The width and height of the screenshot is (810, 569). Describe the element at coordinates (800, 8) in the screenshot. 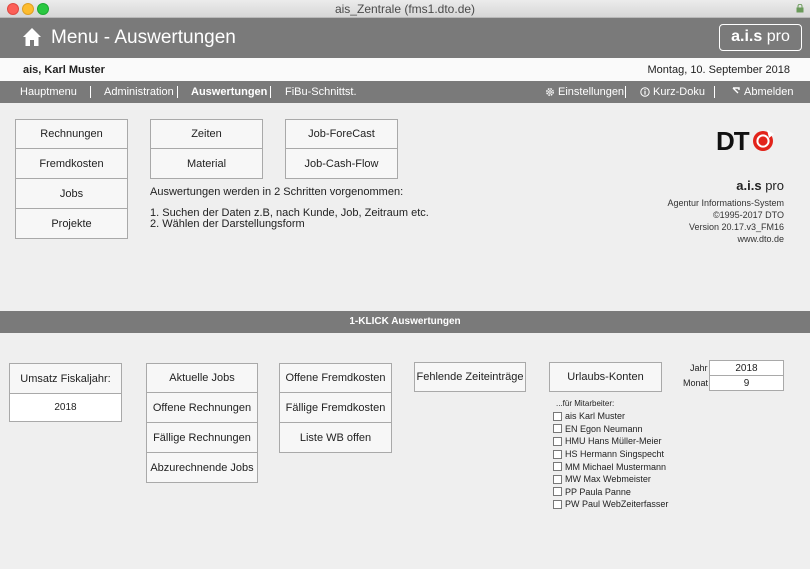

I see `lock-icon` at that location.